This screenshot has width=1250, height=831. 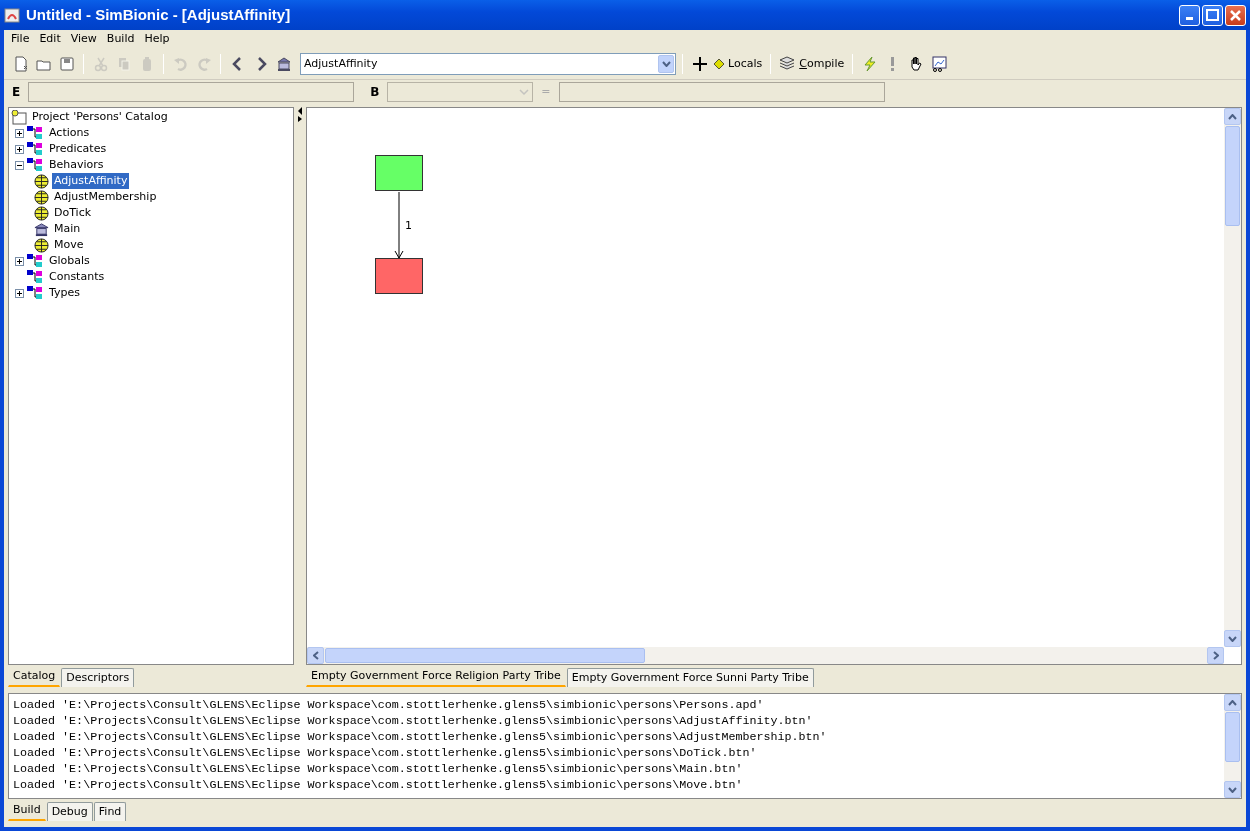 I want to click on diamond-icon, so click(x=719, y=64).